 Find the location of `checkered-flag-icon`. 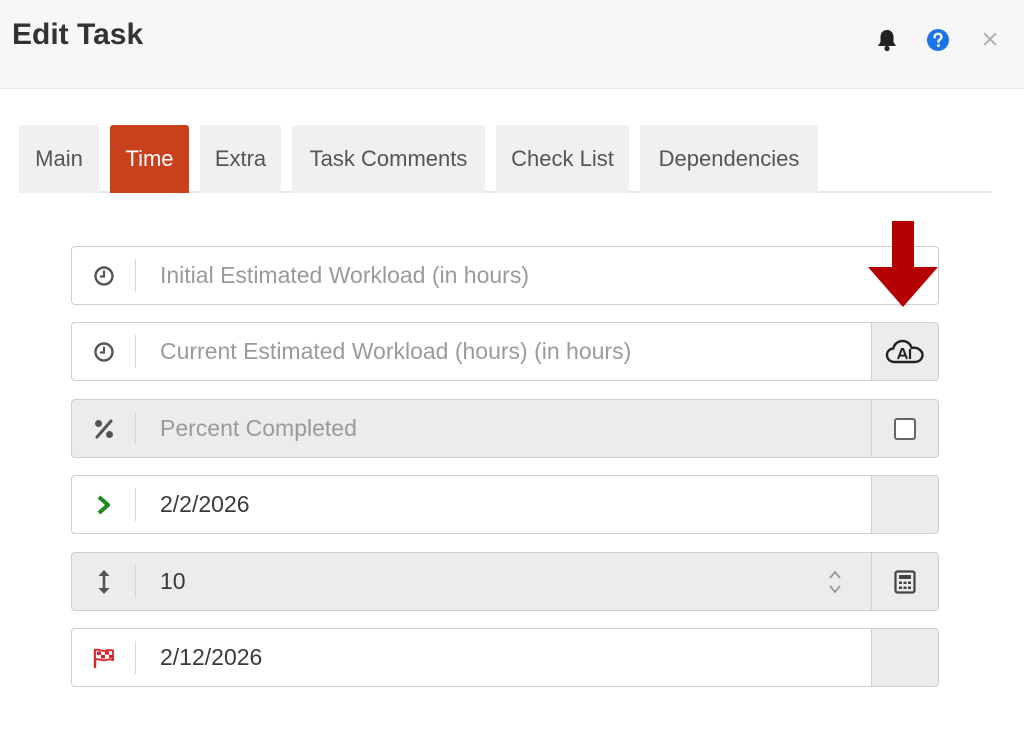

checkered-flag-icon is located at coordinates (104, 657).